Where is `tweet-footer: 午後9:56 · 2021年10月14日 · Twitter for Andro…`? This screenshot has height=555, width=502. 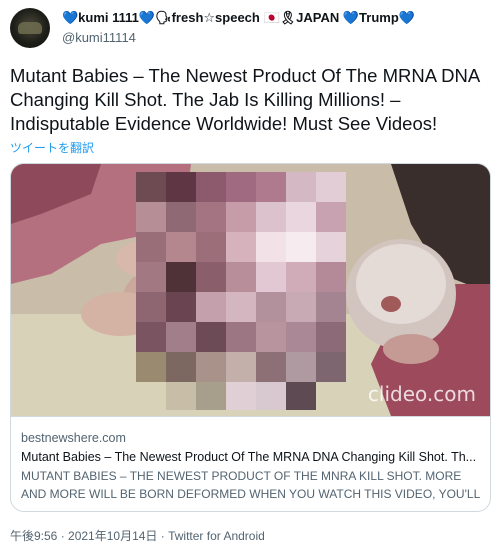 tweet-footer: 午後9:56 · 2021年10月14日 · Twitter for Andro… is located at coordinates (137, 535).